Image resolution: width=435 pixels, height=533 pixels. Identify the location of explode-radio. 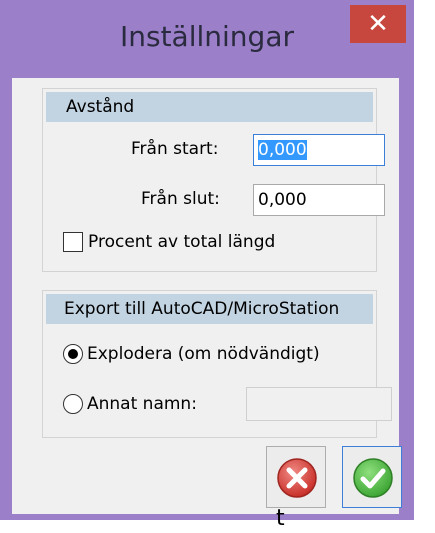
(73, 354).